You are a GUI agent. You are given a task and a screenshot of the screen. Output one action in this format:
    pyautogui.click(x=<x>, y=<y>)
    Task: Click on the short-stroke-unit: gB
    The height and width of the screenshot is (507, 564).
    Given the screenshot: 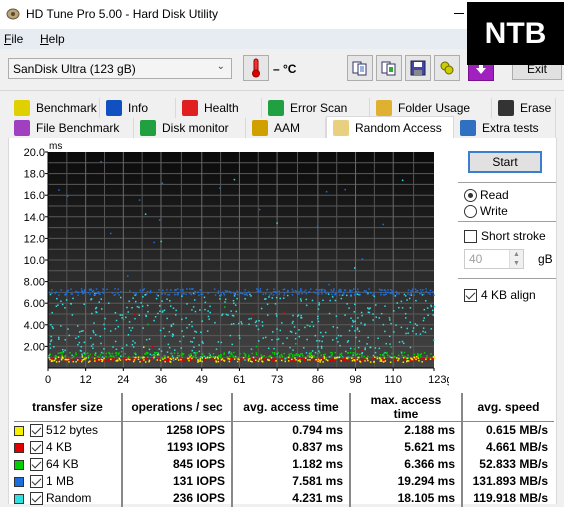 What is the action you would take?
    pyautogui.click(x=545, y=259)
    